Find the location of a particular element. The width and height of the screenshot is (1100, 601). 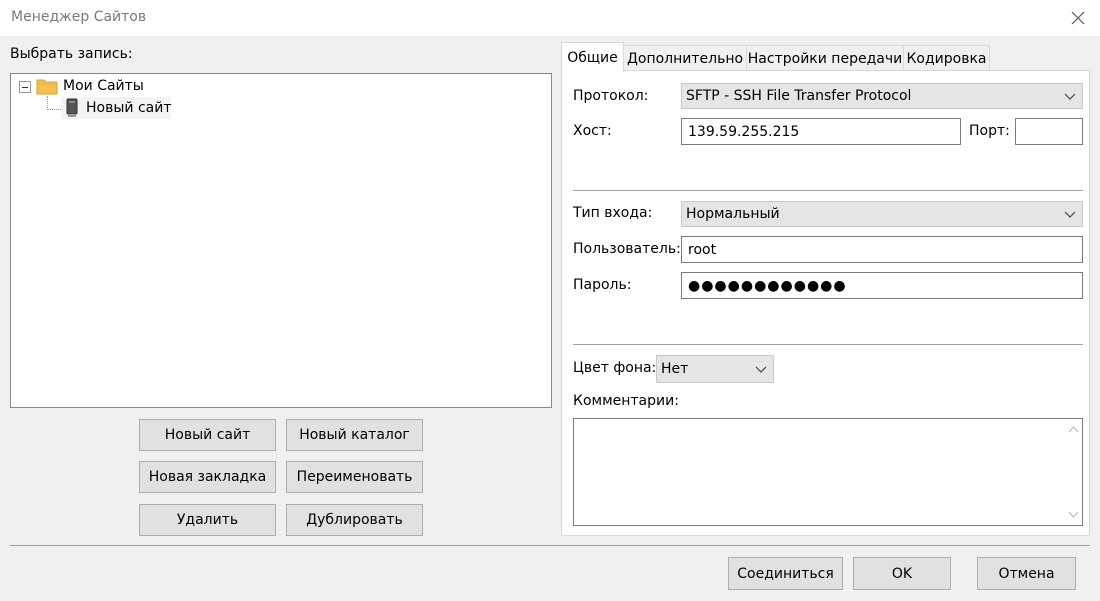

ok-button: OK is located at coordinates (902, 573).